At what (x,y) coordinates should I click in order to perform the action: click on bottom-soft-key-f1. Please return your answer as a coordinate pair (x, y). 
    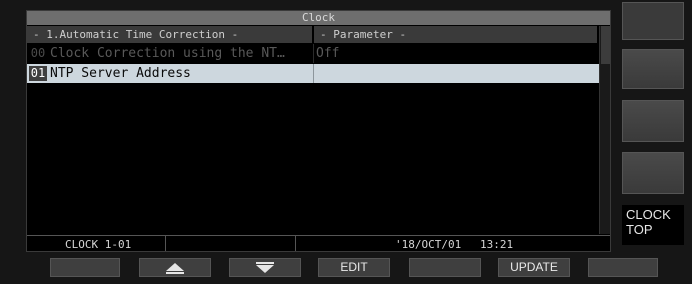
    Looking at the image, I should click on (85, 267).